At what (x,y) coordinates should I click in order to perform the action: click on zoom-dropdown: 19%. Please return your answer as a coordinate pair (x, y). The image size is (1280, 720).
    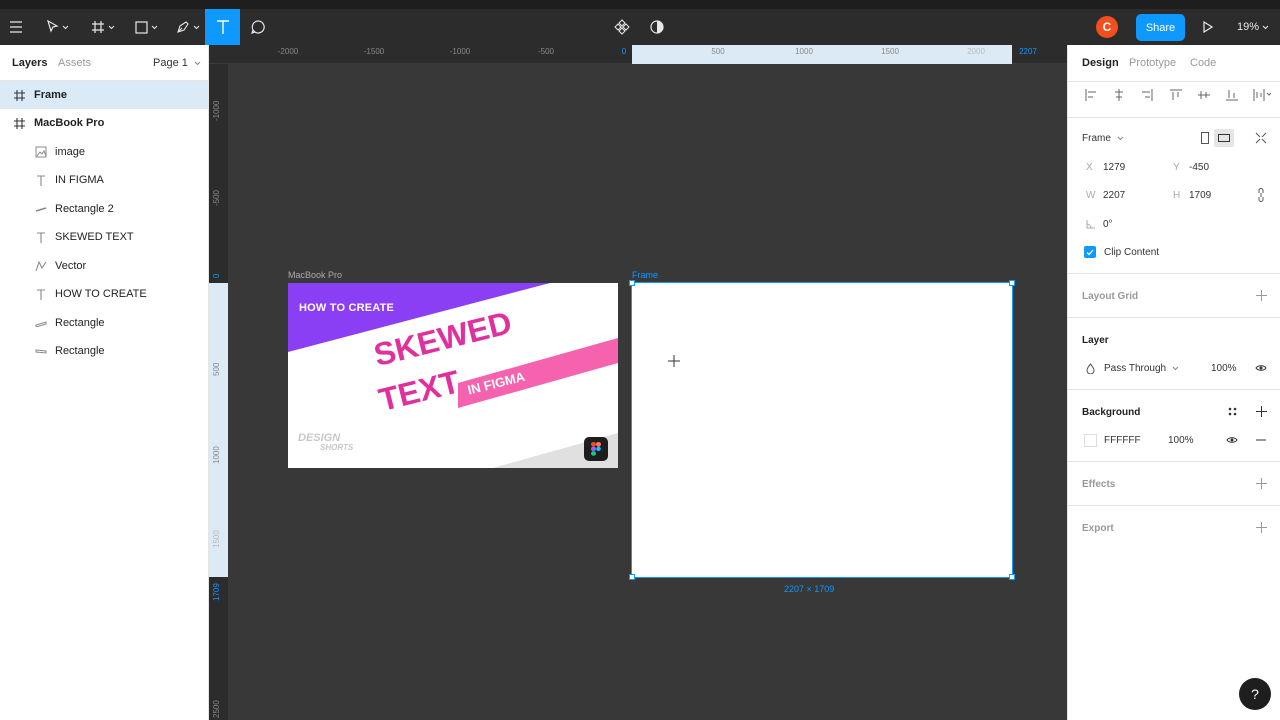
    Looking at the image, I should click on (1253, 27).